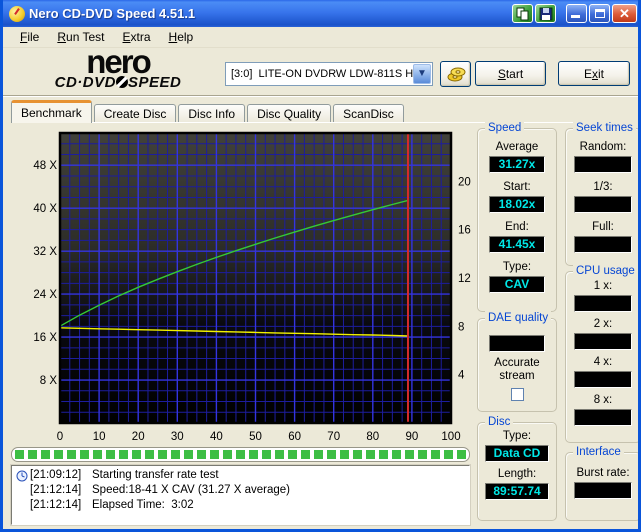 This screenshot has height=532, width=641. Describe the element at coordinates (601, 353) in the screenshot. I see `cpu-usage-panel: CPU usage 1 x: 2 x: 4 x: 8 x:` at that location.